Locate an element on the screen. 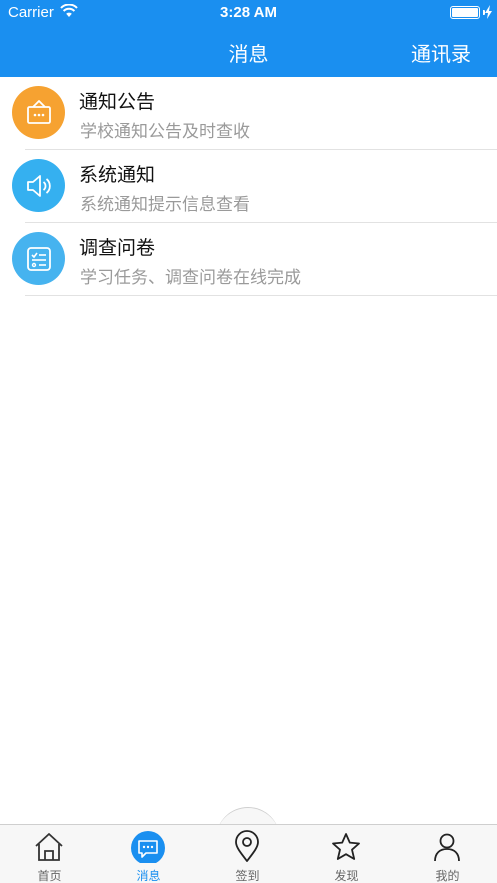 Image resolution: width=497 pixels, height=883 pixels. tab-label: 发现 is located at coordinates (346, 876).